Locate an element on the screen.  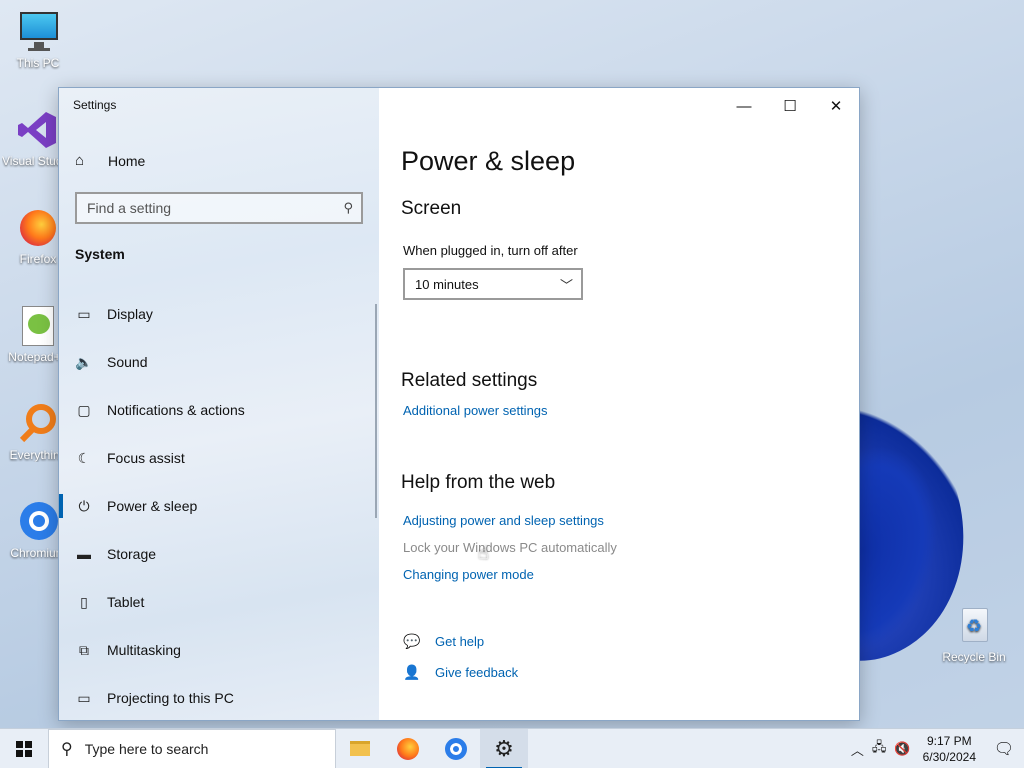
related-settings-heading: Related settings is located at coordinates (469, 380).